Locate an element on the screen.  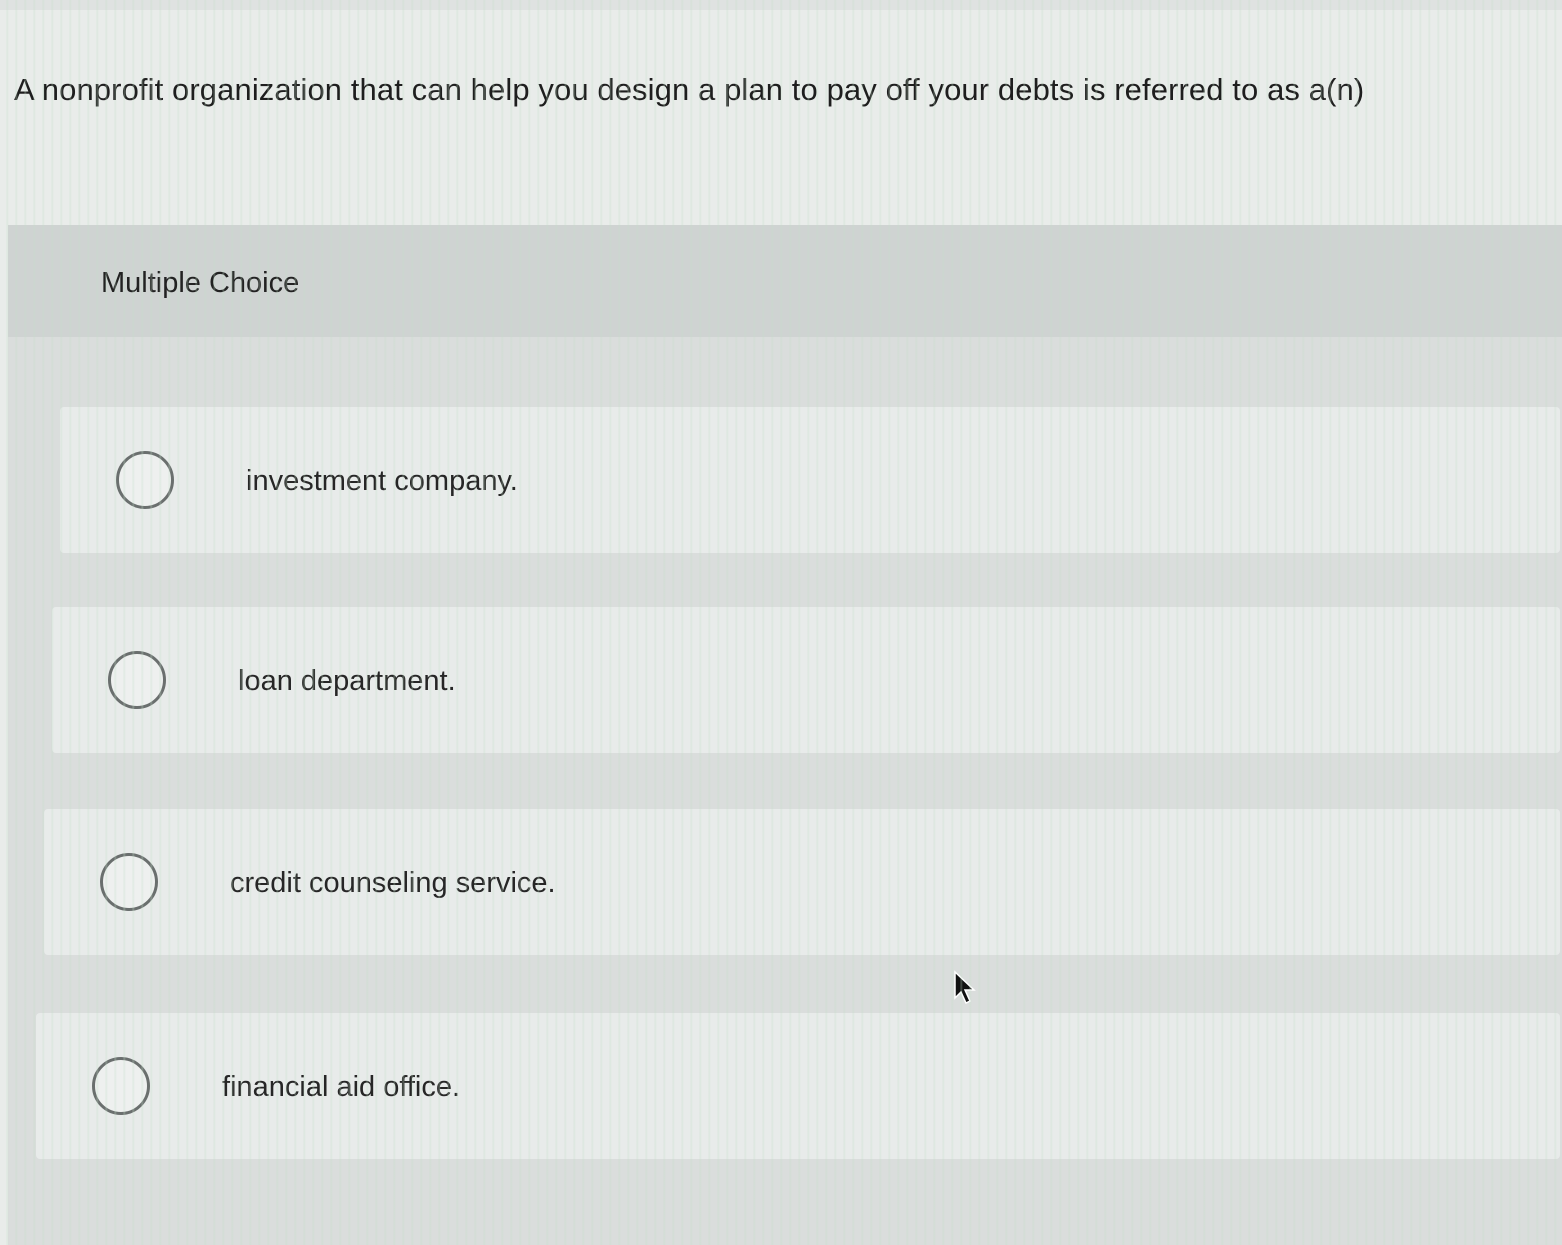
choice-option-3: credit counseling service. is located at coordinates (802, 882).